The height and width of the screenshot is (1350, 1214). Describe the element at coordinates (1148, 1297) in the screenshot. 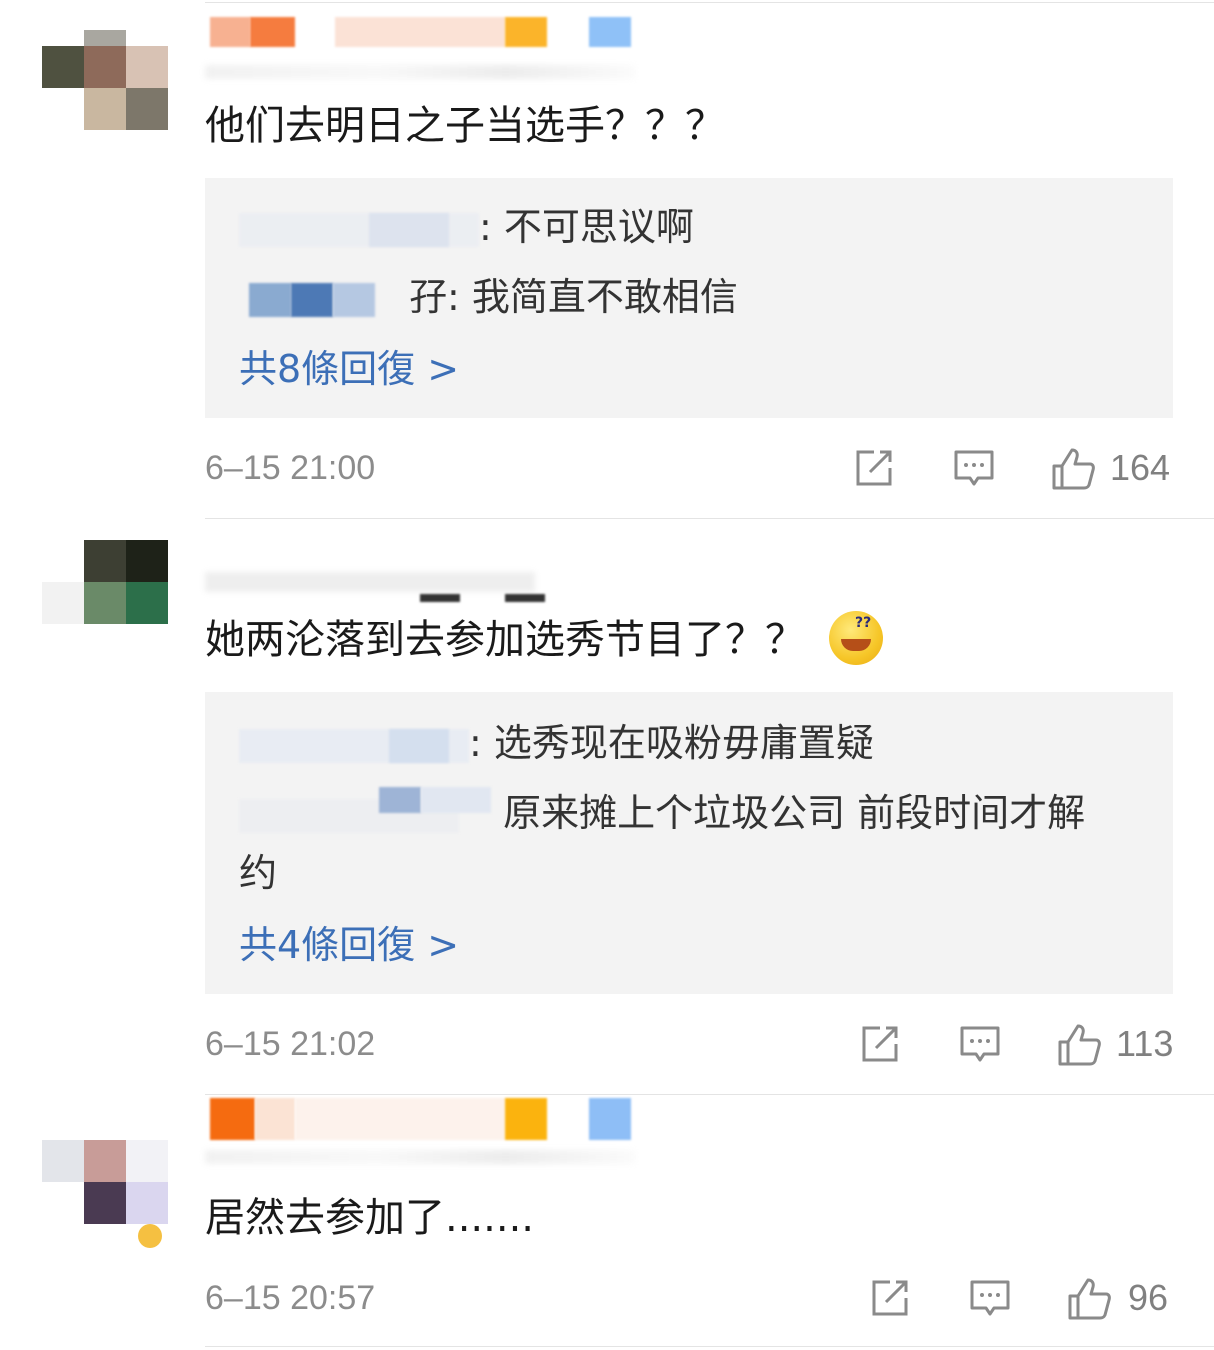

I see `like-count: 96` at that location.